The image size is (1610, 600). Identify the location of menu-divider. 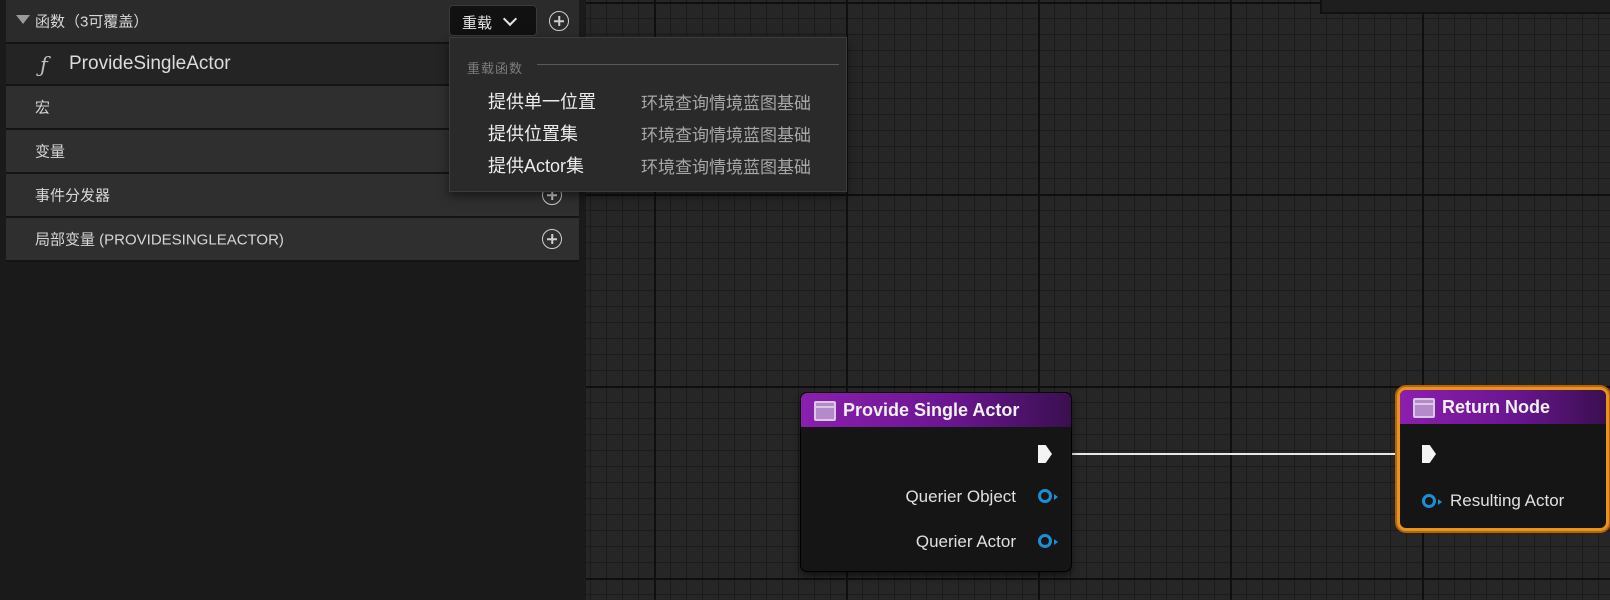
(688, 64).